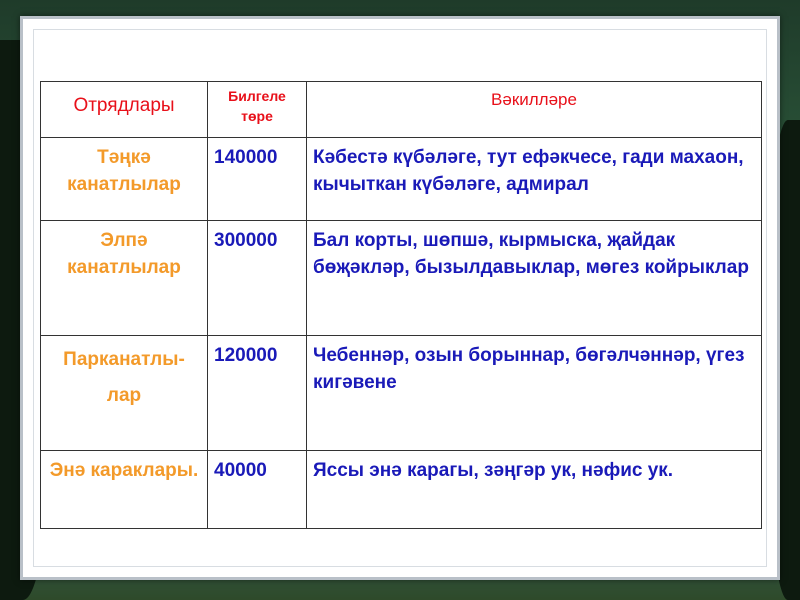 The image size is (800, 600). I want to click on order-name: Энә караклары., so click(124, 489).